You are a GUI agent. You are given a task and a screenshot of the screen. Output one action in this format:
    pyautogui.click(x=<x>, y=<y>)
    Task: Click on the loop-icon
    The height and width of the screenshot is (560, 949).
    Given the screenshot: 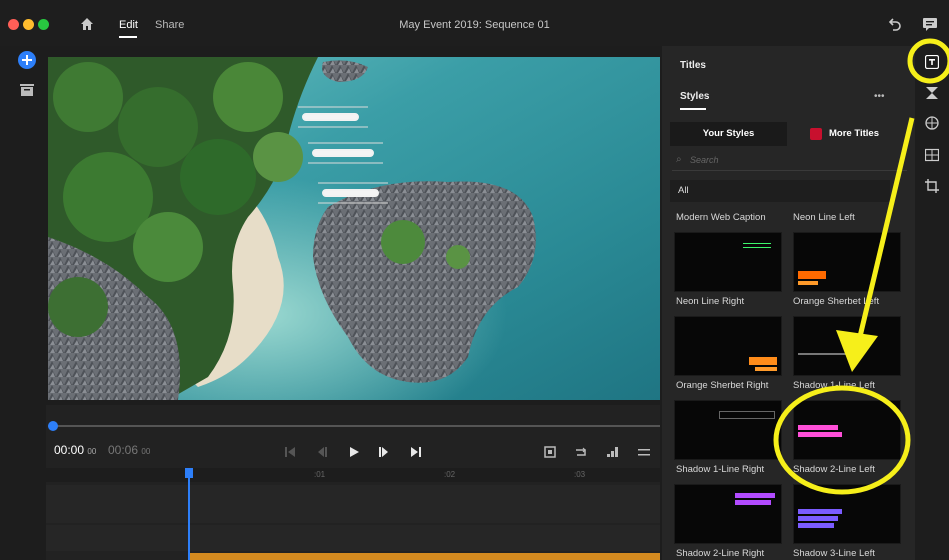 What is the action you would take?
    pyautogui.click(x=581, y=454)
    